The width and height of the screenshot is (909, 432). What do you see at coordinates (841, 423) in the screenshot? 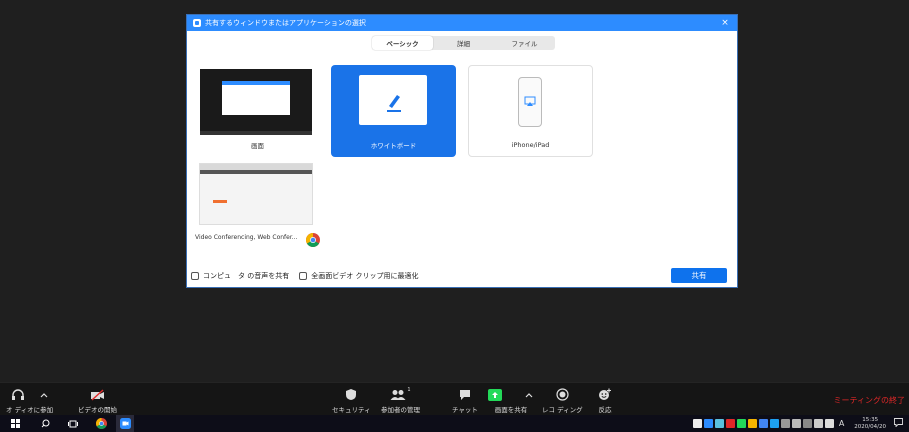
I see `ime-indicator: A` at bounding box center [841, 423].